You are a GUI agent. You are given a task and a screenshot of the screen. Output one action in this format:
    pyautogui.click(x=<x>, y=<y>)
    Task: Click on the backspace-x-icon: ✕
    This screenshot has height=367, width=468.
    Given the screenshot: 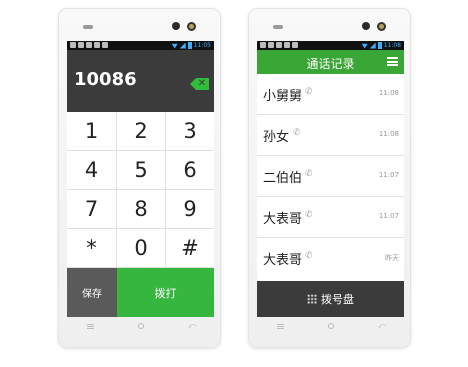 What is the action you would take?
    pyautogui.click(x=199, y=84)
    